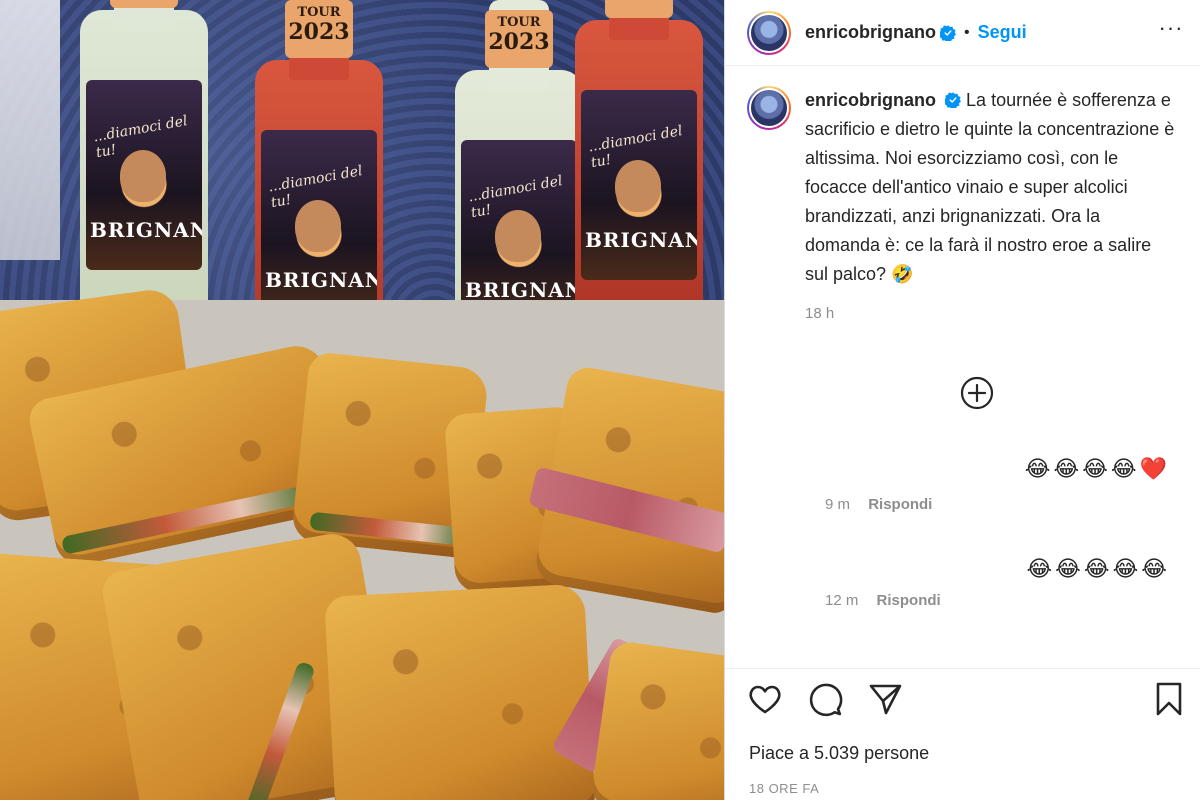 This screenshot has width=1200, height=800. Describe the element at coordinates (30, 130) in the screenshot. I see `background-glare` at that location.